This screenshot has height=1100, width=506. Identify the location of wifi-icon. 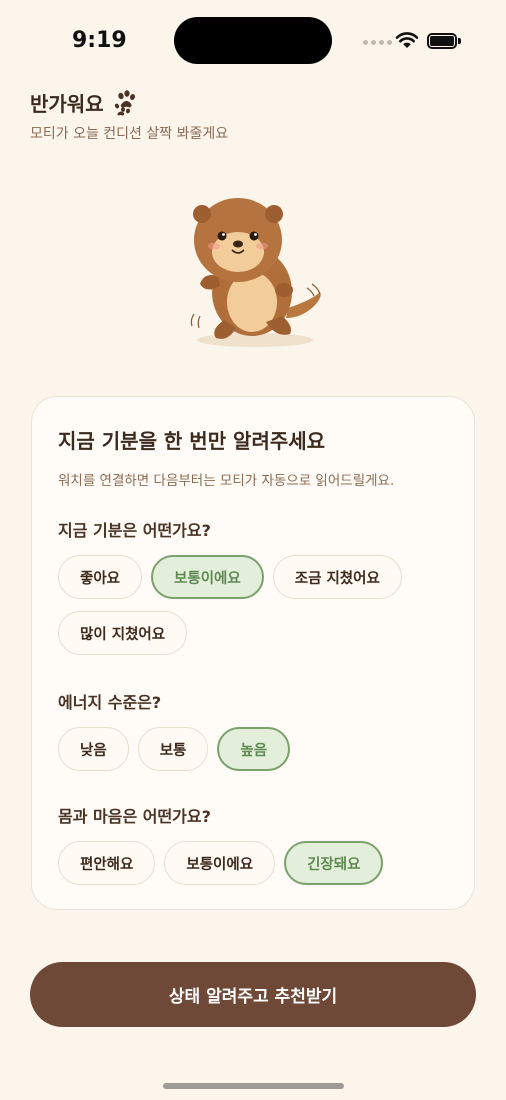
(407, 40).